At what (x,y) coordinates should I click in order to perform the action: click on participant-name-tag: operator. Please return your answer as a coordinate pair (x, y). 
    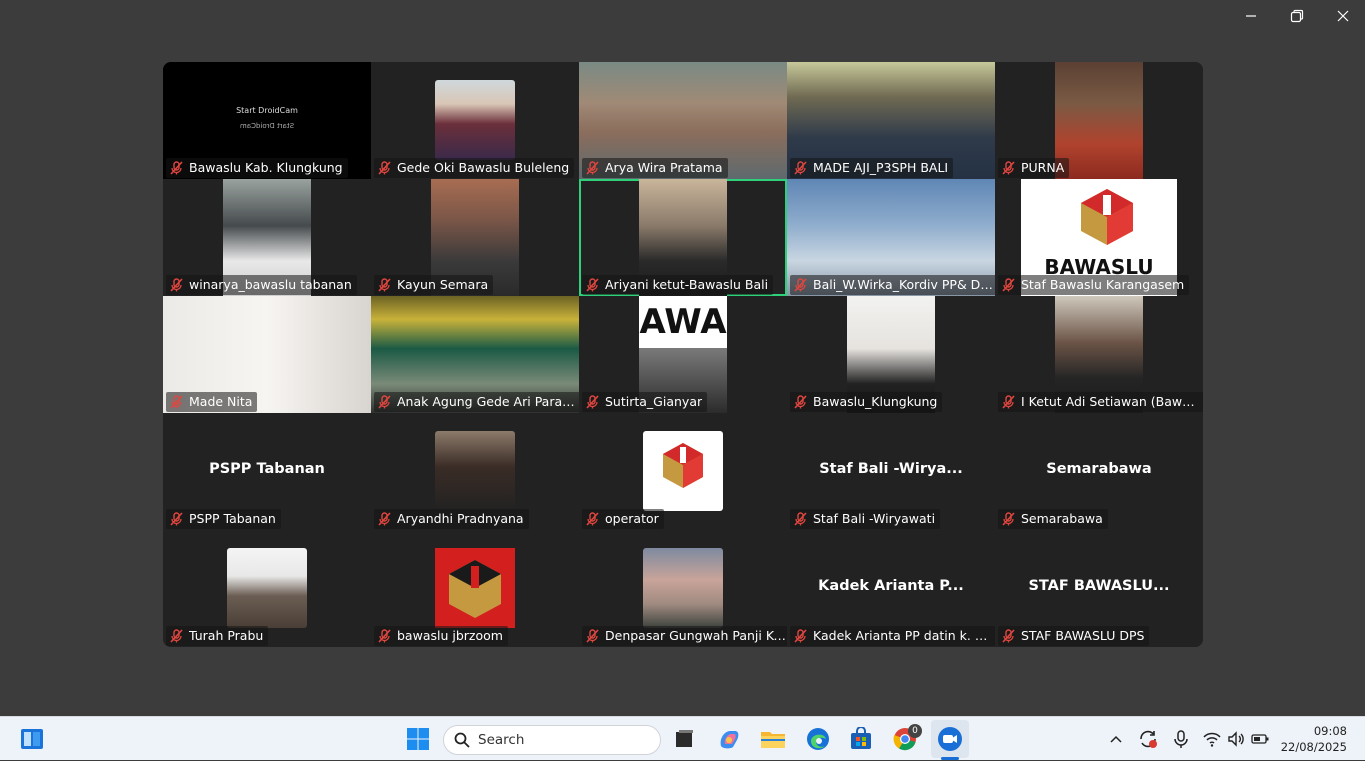
    Looking at the image, I should click on (623, 519).